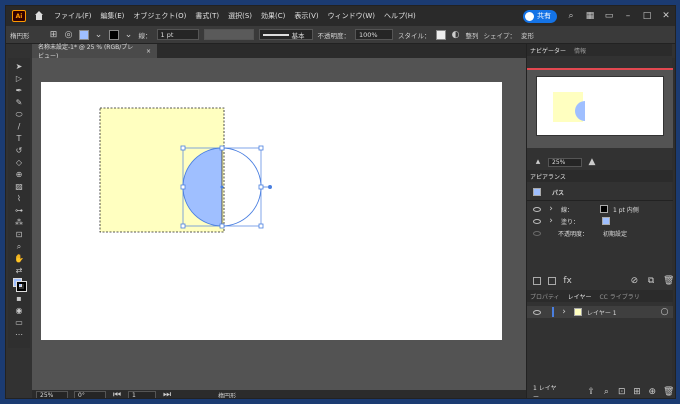  Describe the element at coordinates (666, 16) in the screenshot. I see `close-icon: ✕` at that location.